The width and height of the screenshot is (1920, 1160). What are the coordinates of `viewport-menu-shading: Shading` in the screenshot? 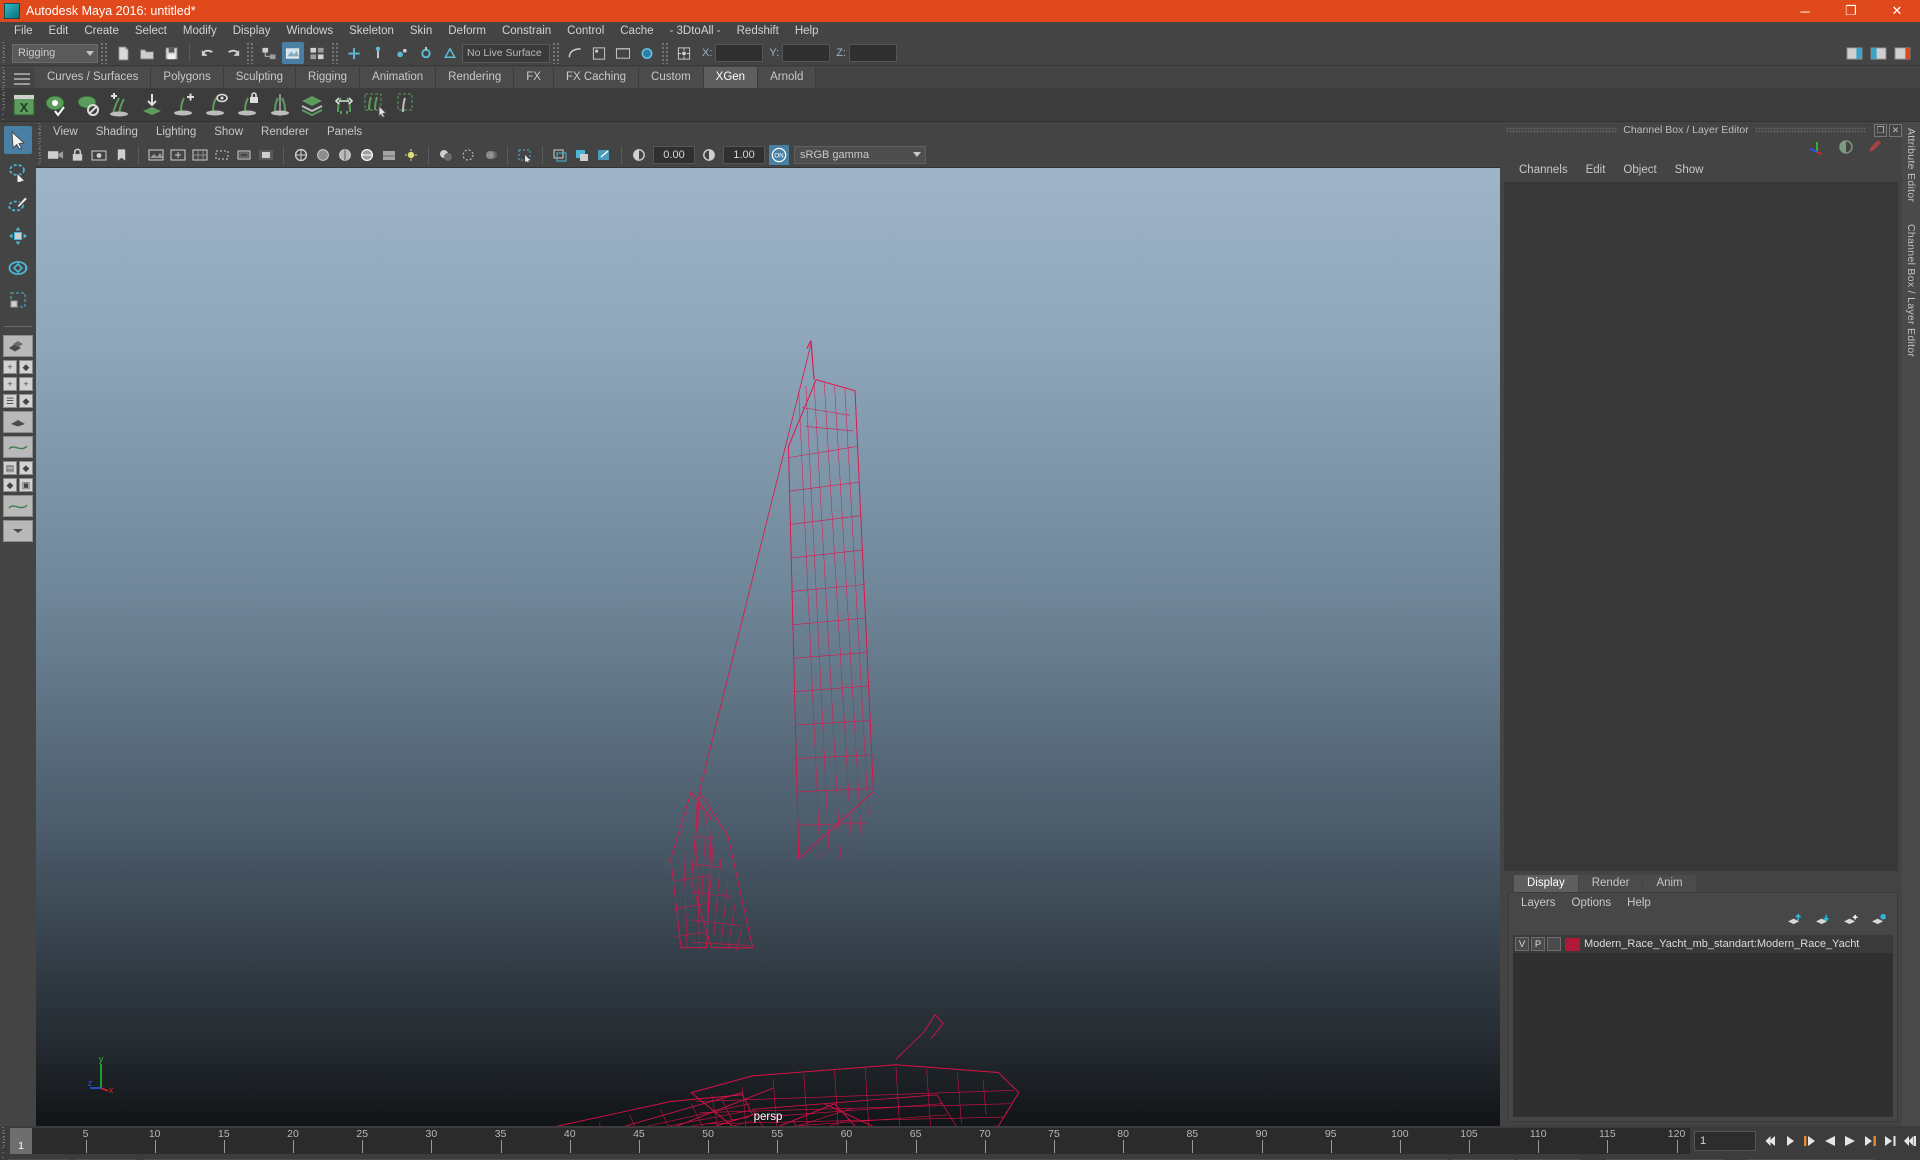 It's located at (117, 132).